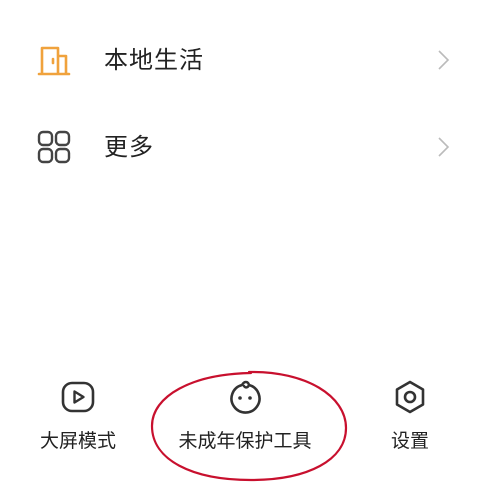  Describe the element at coordinates (154, 60) in the screenshot. I see `menu-item-label: 本地生活` at that location.